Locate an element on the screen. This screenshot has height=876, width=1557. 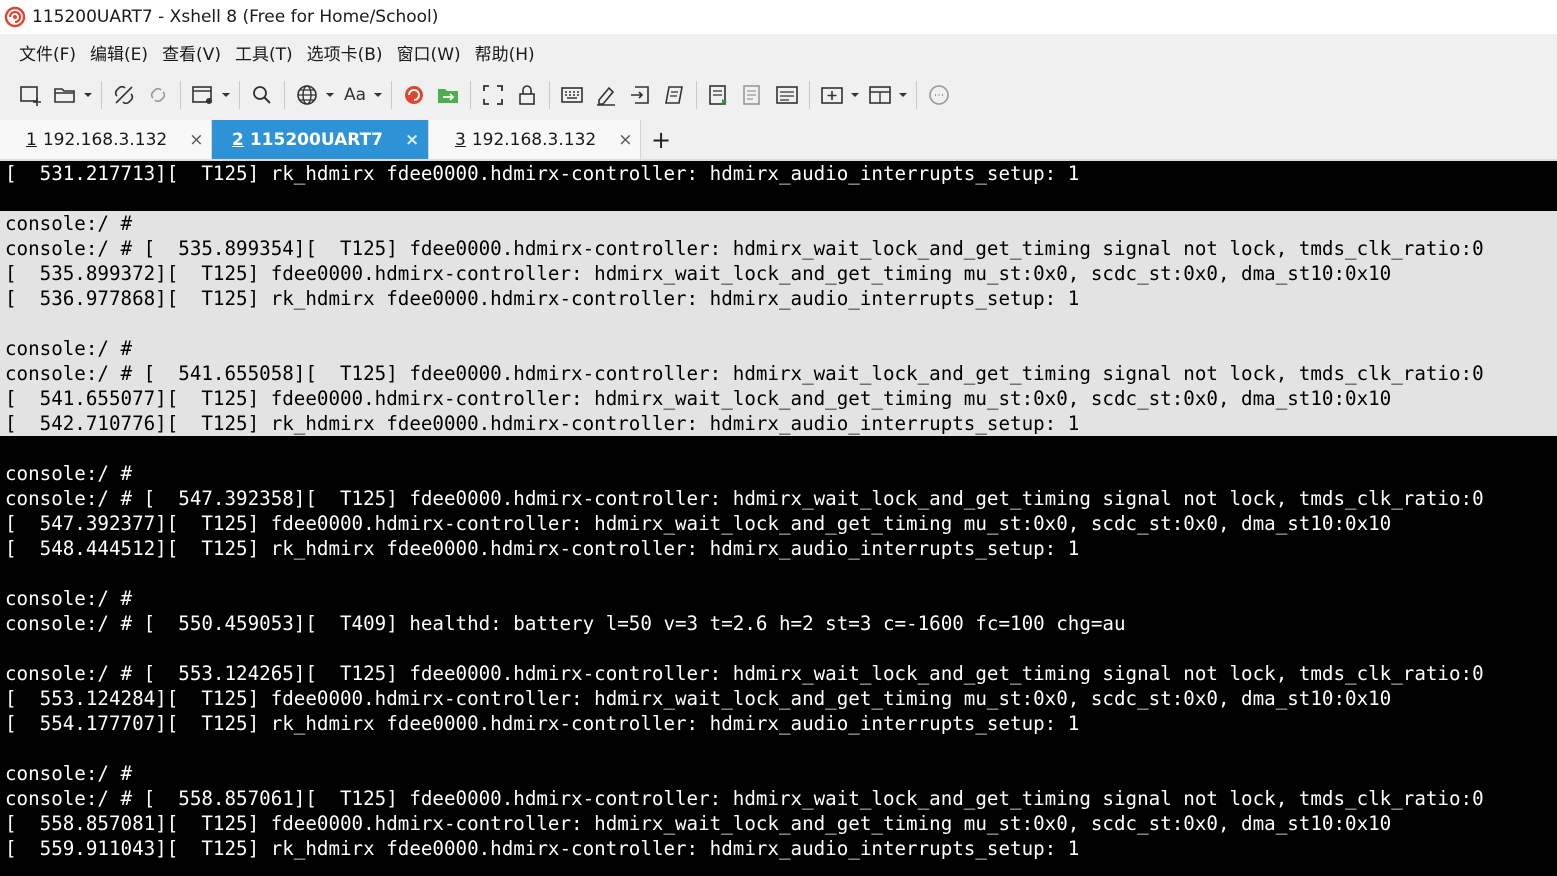
xshell-button is located at coordinates (414, 95).